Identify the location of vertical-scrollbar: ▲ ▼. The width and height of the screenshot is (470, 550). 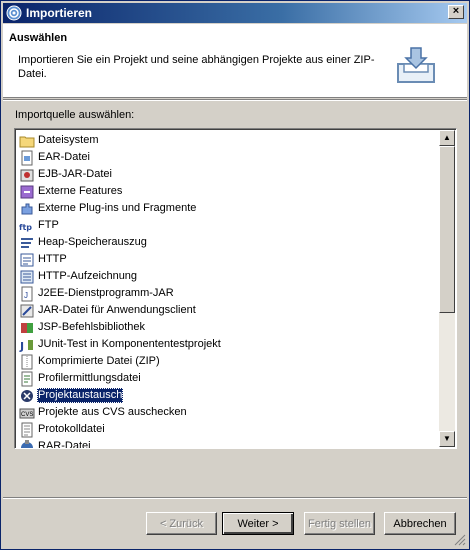
(447, 288).